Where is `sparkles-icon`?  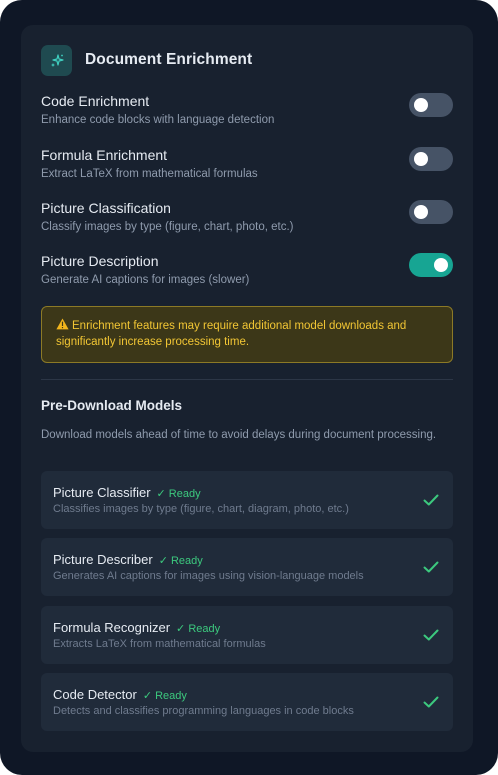
sparkles-icon is located at coordinates (56, 60).